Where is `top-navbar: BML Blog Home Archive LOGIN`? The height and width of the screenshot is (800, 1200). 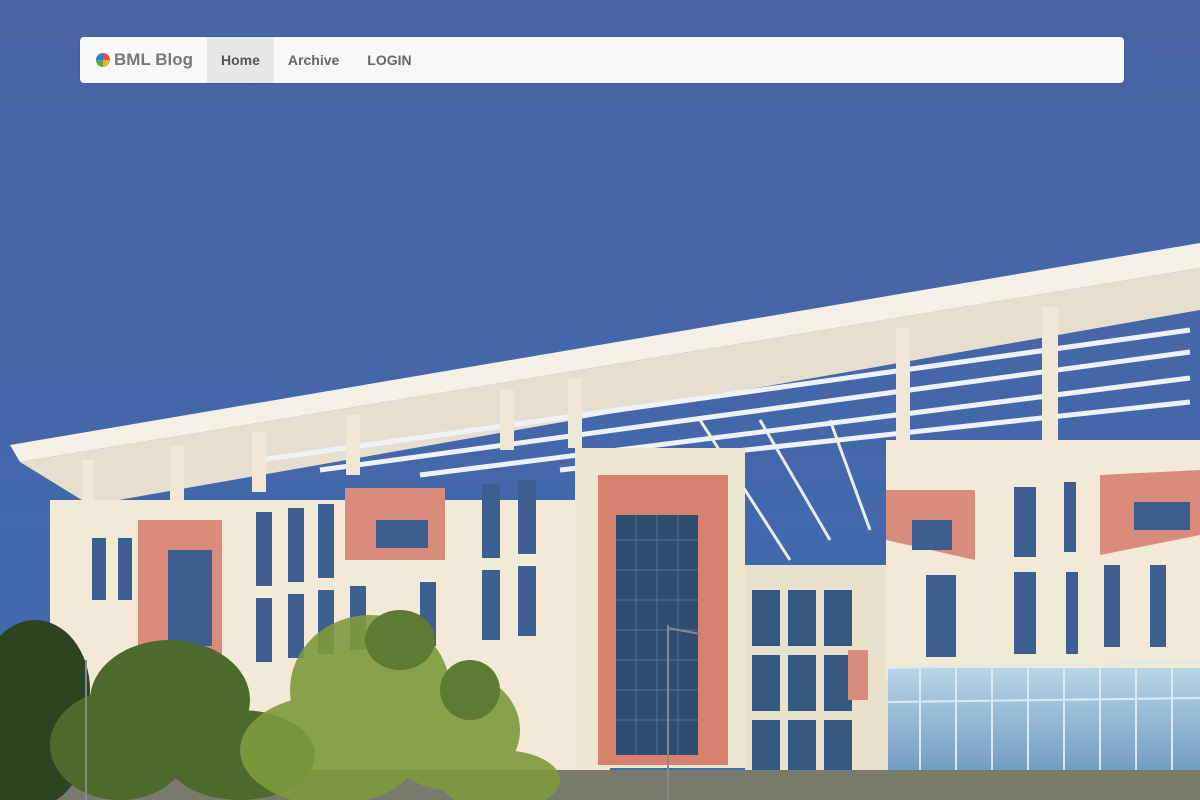
top-navbar: BML Blog Home Archive LOGIN is located at coordinates (602, 60).